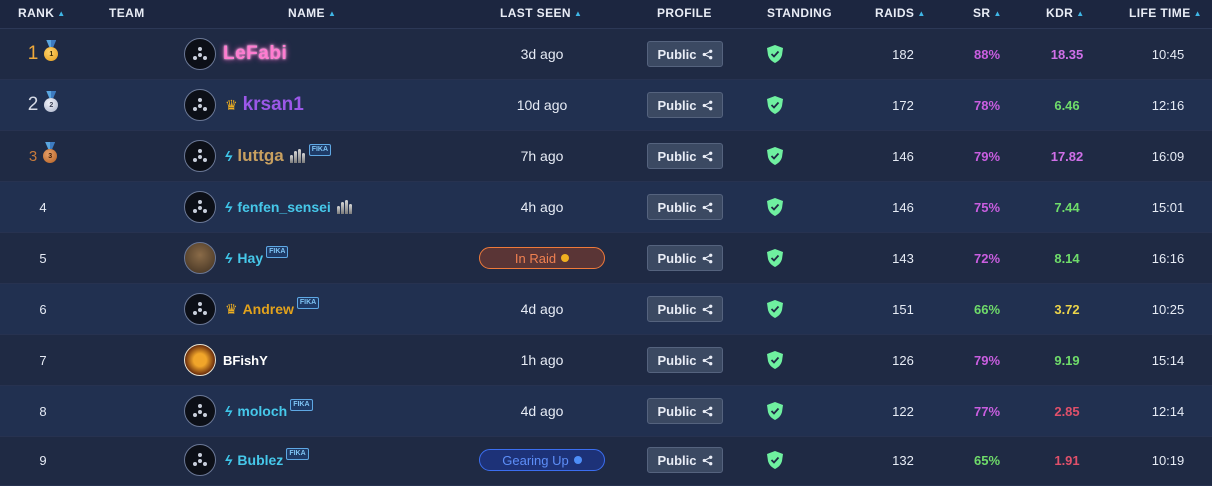  I want to click on player-name: Bublez, so click(260, 460).